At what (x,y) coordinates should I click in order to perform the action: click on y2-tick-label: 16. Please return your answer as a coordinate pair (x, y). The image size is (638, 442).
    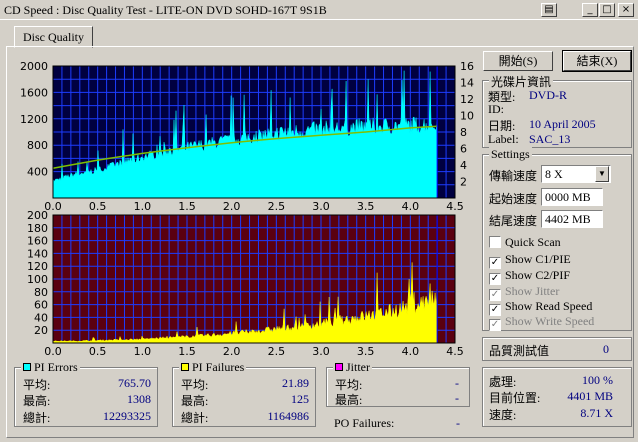
    Looking at the image, I should click on (467, 66).